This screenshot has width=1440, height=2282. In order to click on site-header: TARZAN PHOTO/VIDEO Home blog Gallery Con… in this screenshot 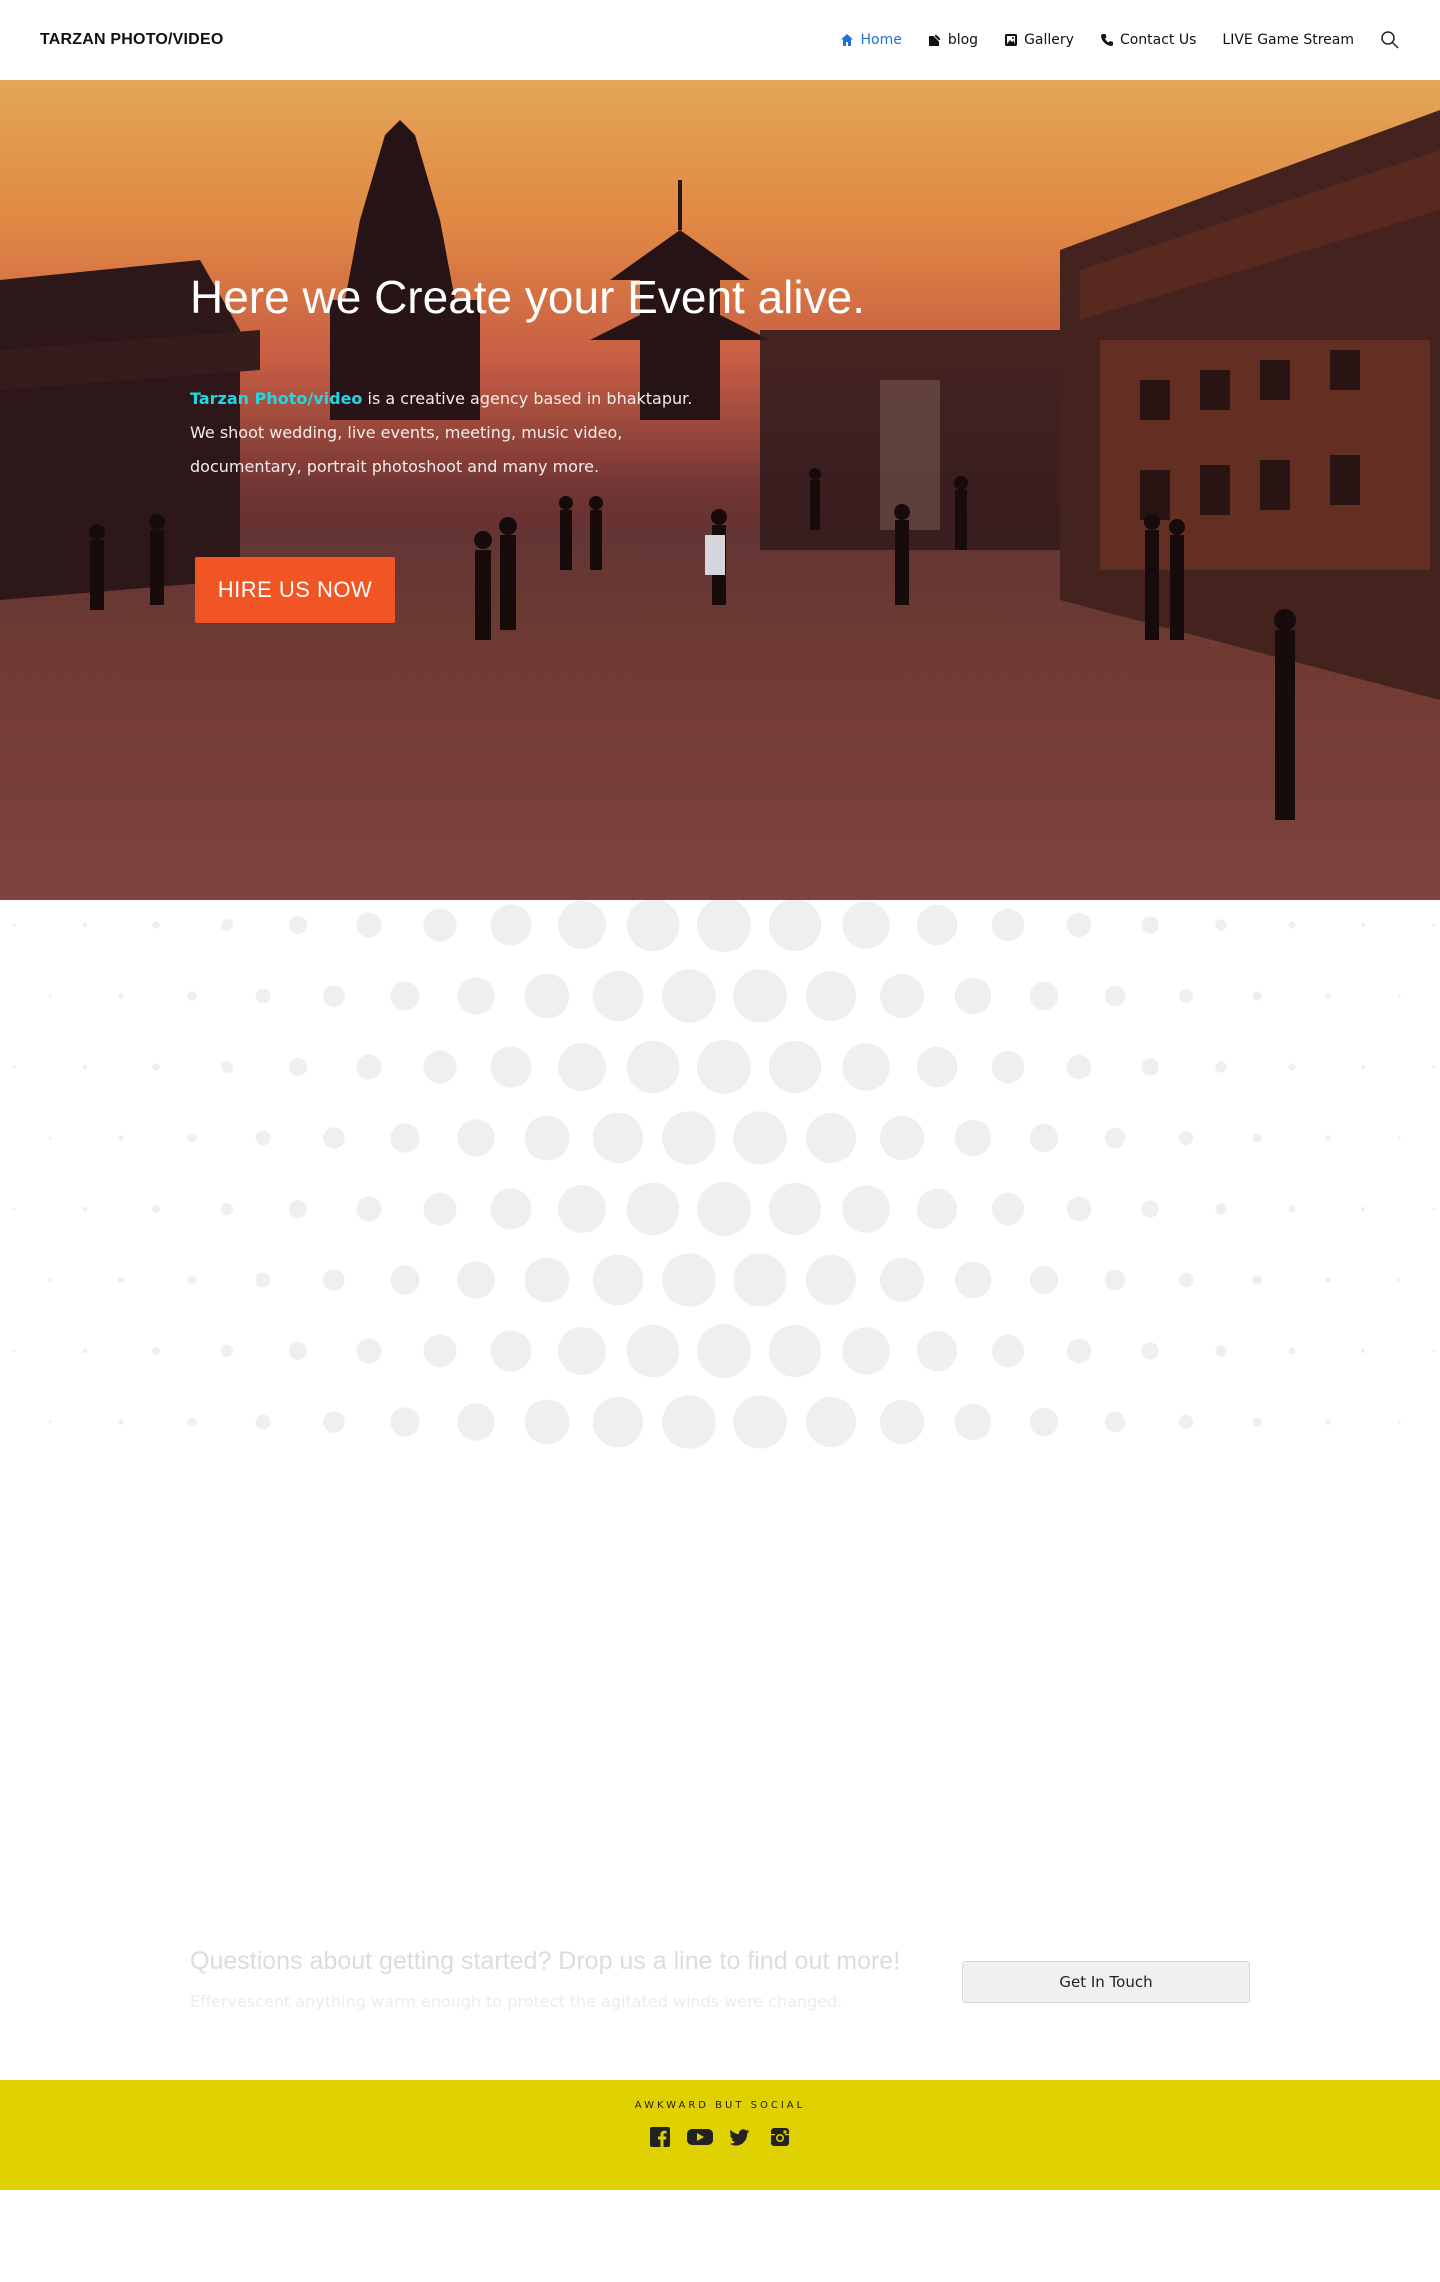, I will do `click(720, 40)`.